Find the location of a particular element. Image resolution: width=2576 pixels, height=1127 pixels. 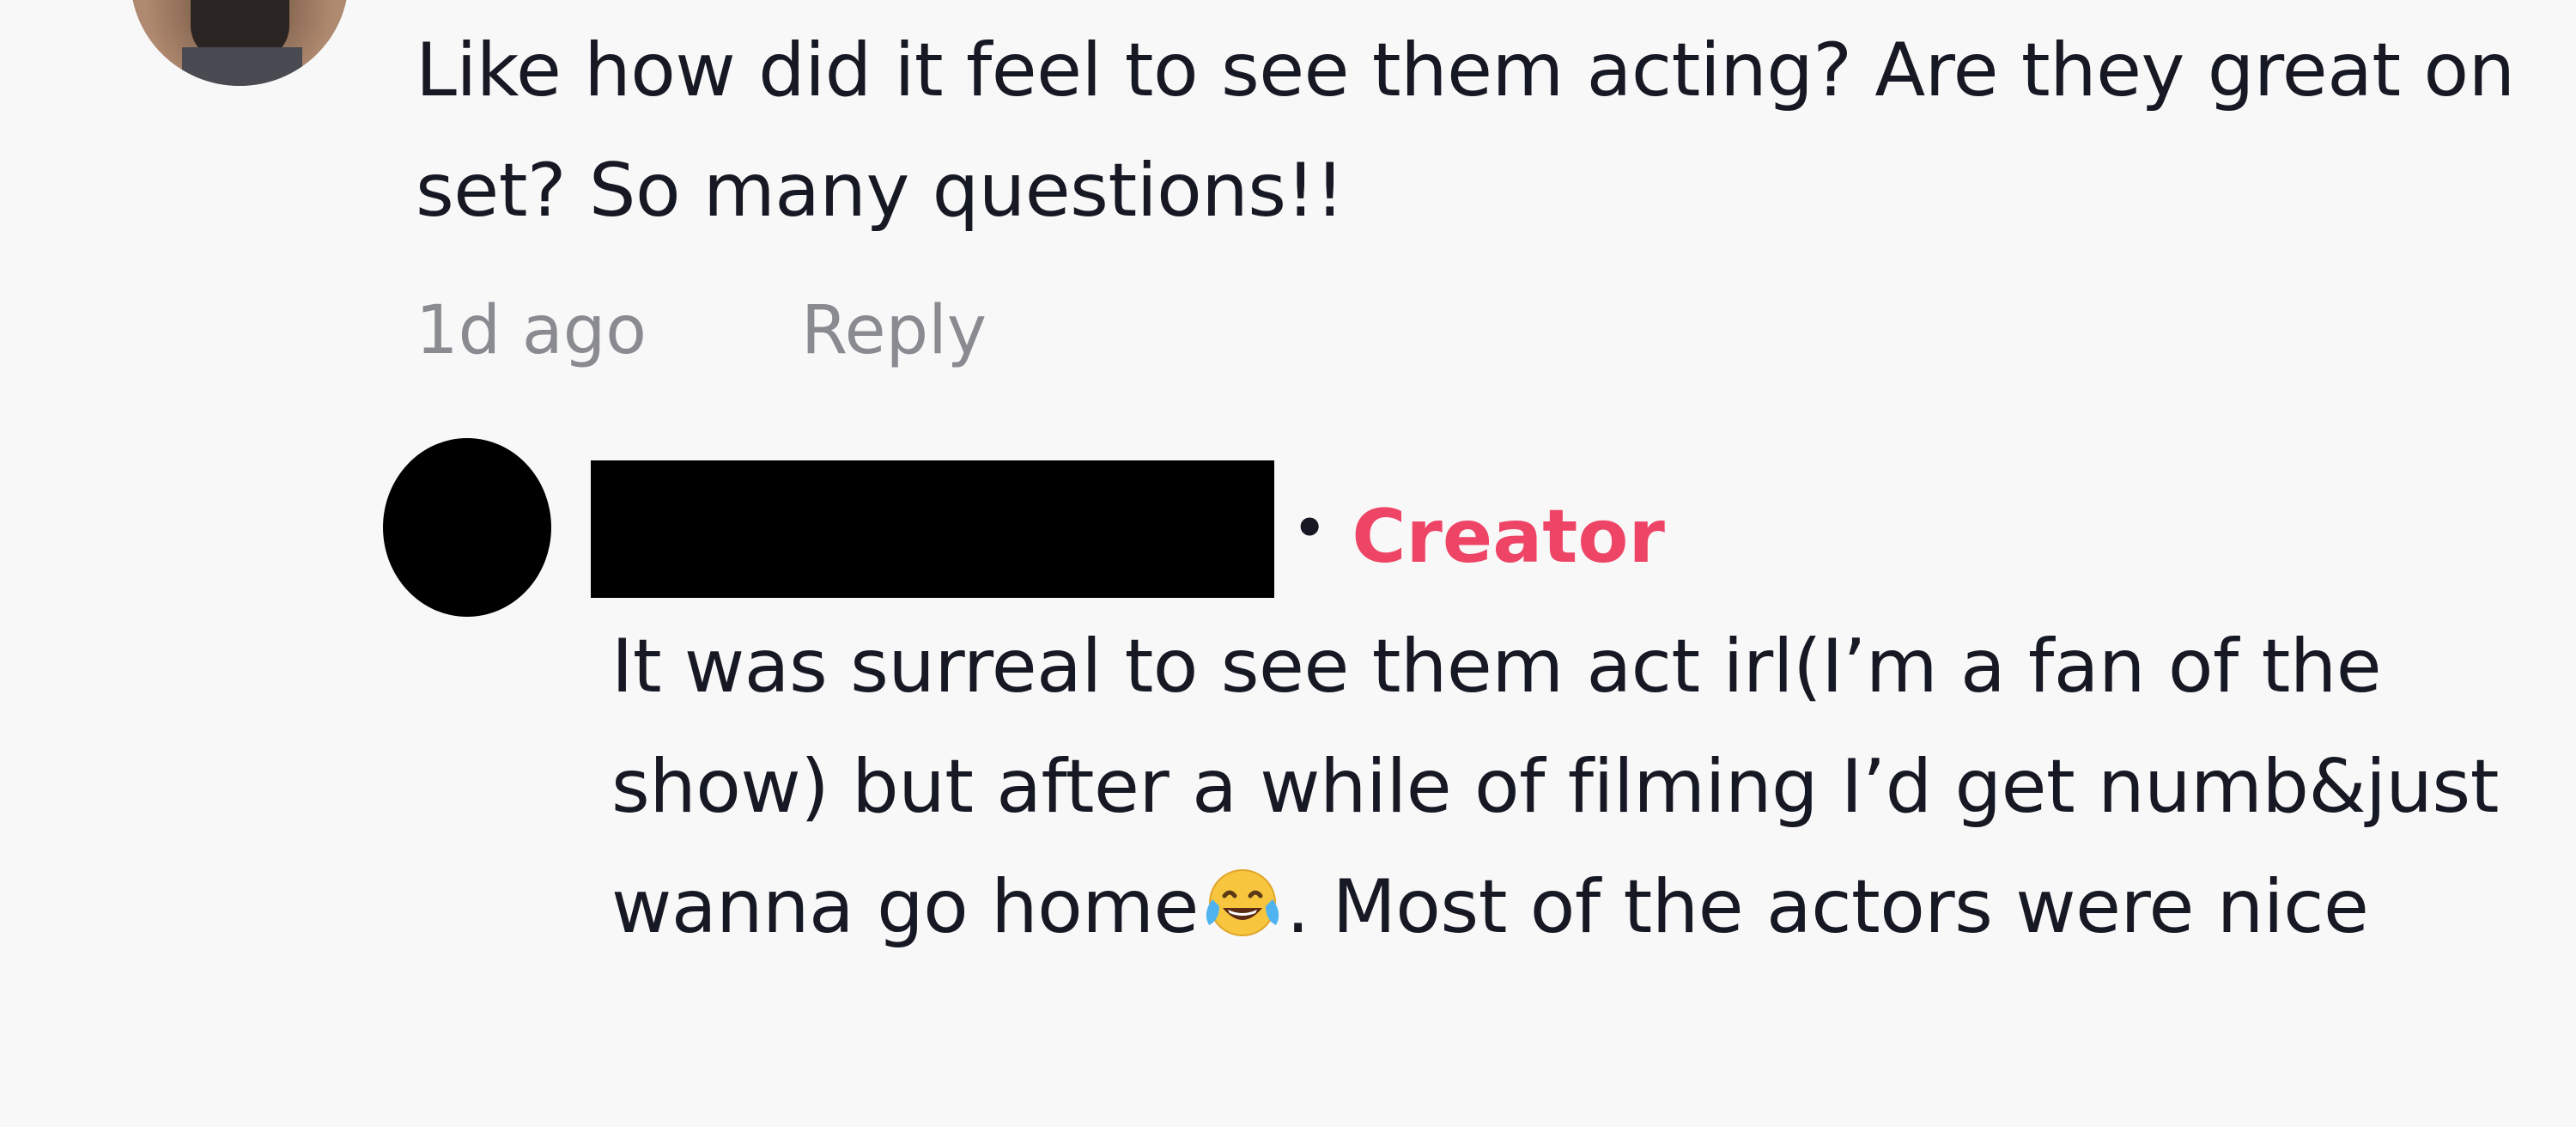

reply-username-redacted is located at coordinates (932, 529).